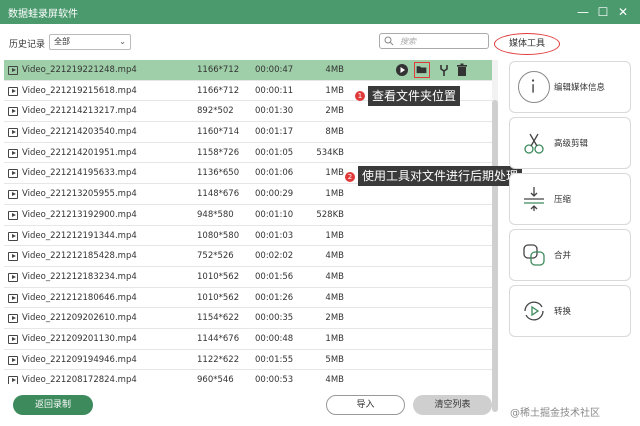 This screenshot has height=426, width=640. Describe the element at coordinates (534, 255) in the screenshot. I see `merge-icon` at that location.